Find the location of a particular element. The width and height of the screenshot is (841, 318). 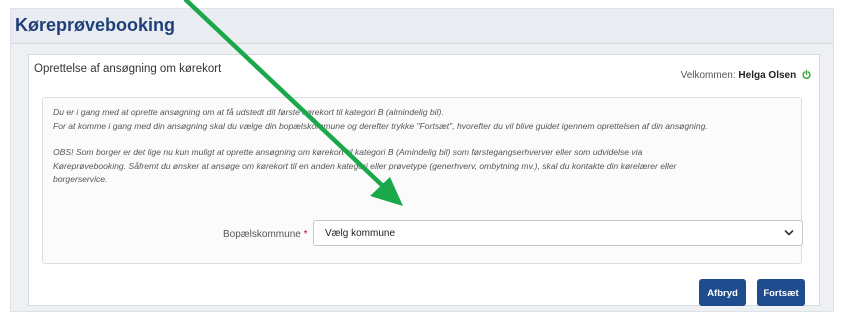

welcome-text: Velkommen: Helga Olsen is located at coordinates (746, 75).